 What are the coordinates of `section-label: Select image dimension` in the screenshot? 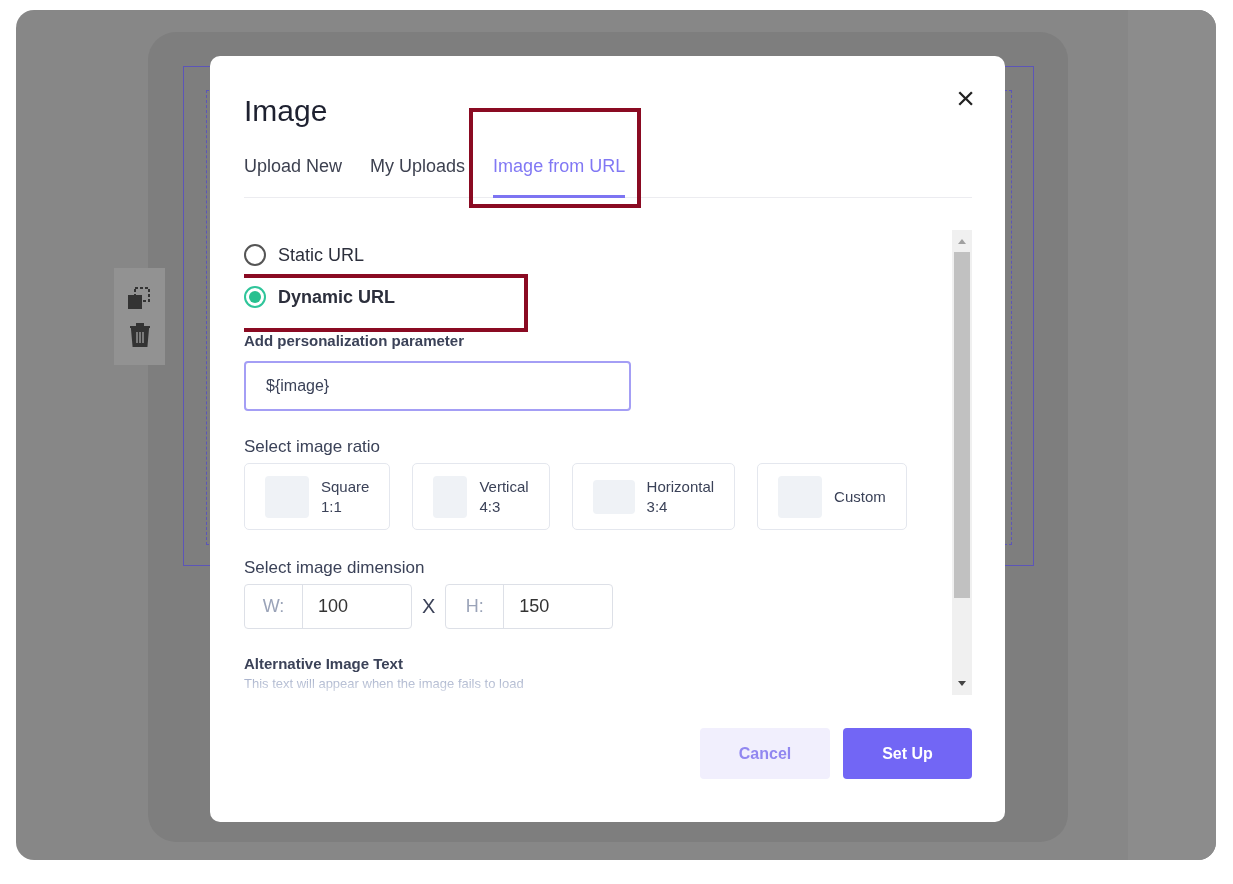 It's located at (335, 568).